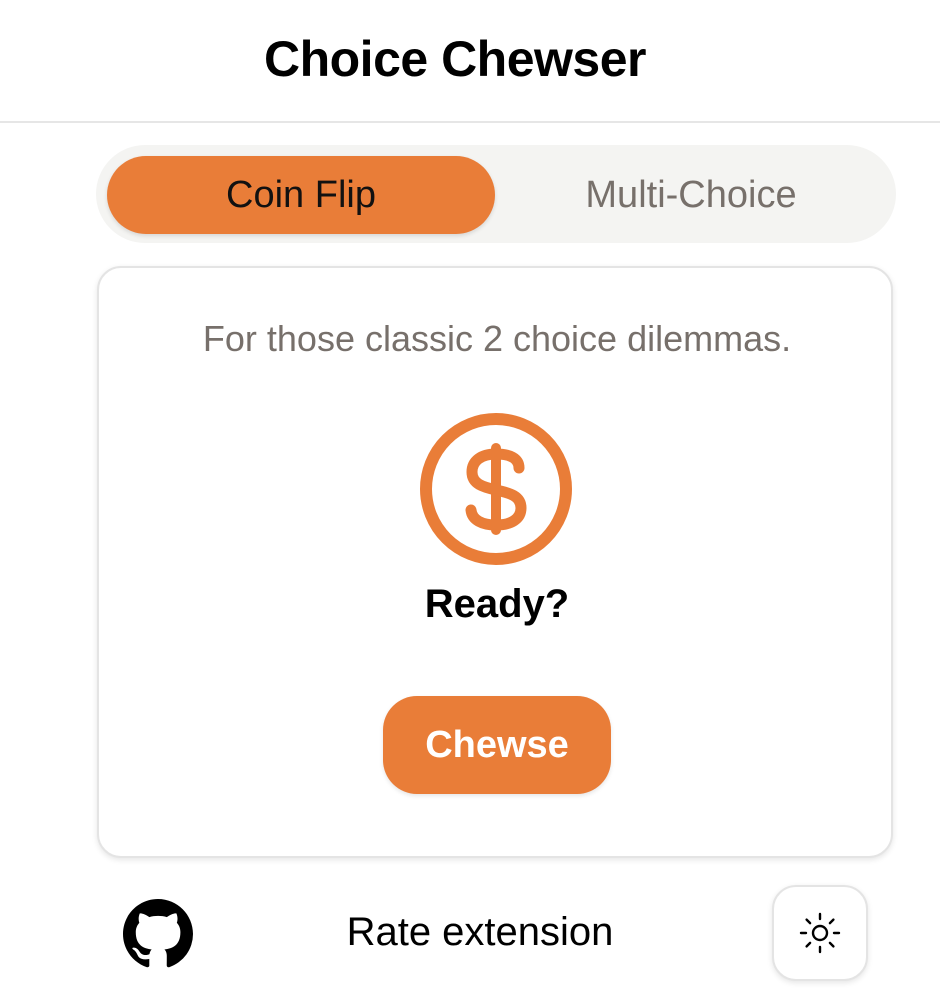 Image resolution: width=940 pixels, height=1008 pixels. What do you see at coordinates (455, 58) in the screenshot?
I see `app-title: Choice Chewser` at bounding box center [455, 58].